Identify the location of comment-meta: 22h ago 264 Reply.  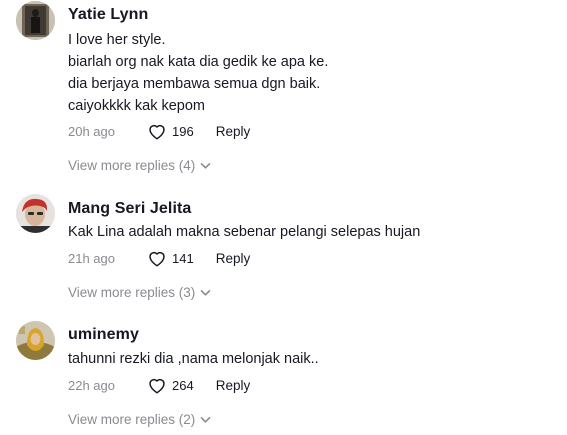
(159, 385).